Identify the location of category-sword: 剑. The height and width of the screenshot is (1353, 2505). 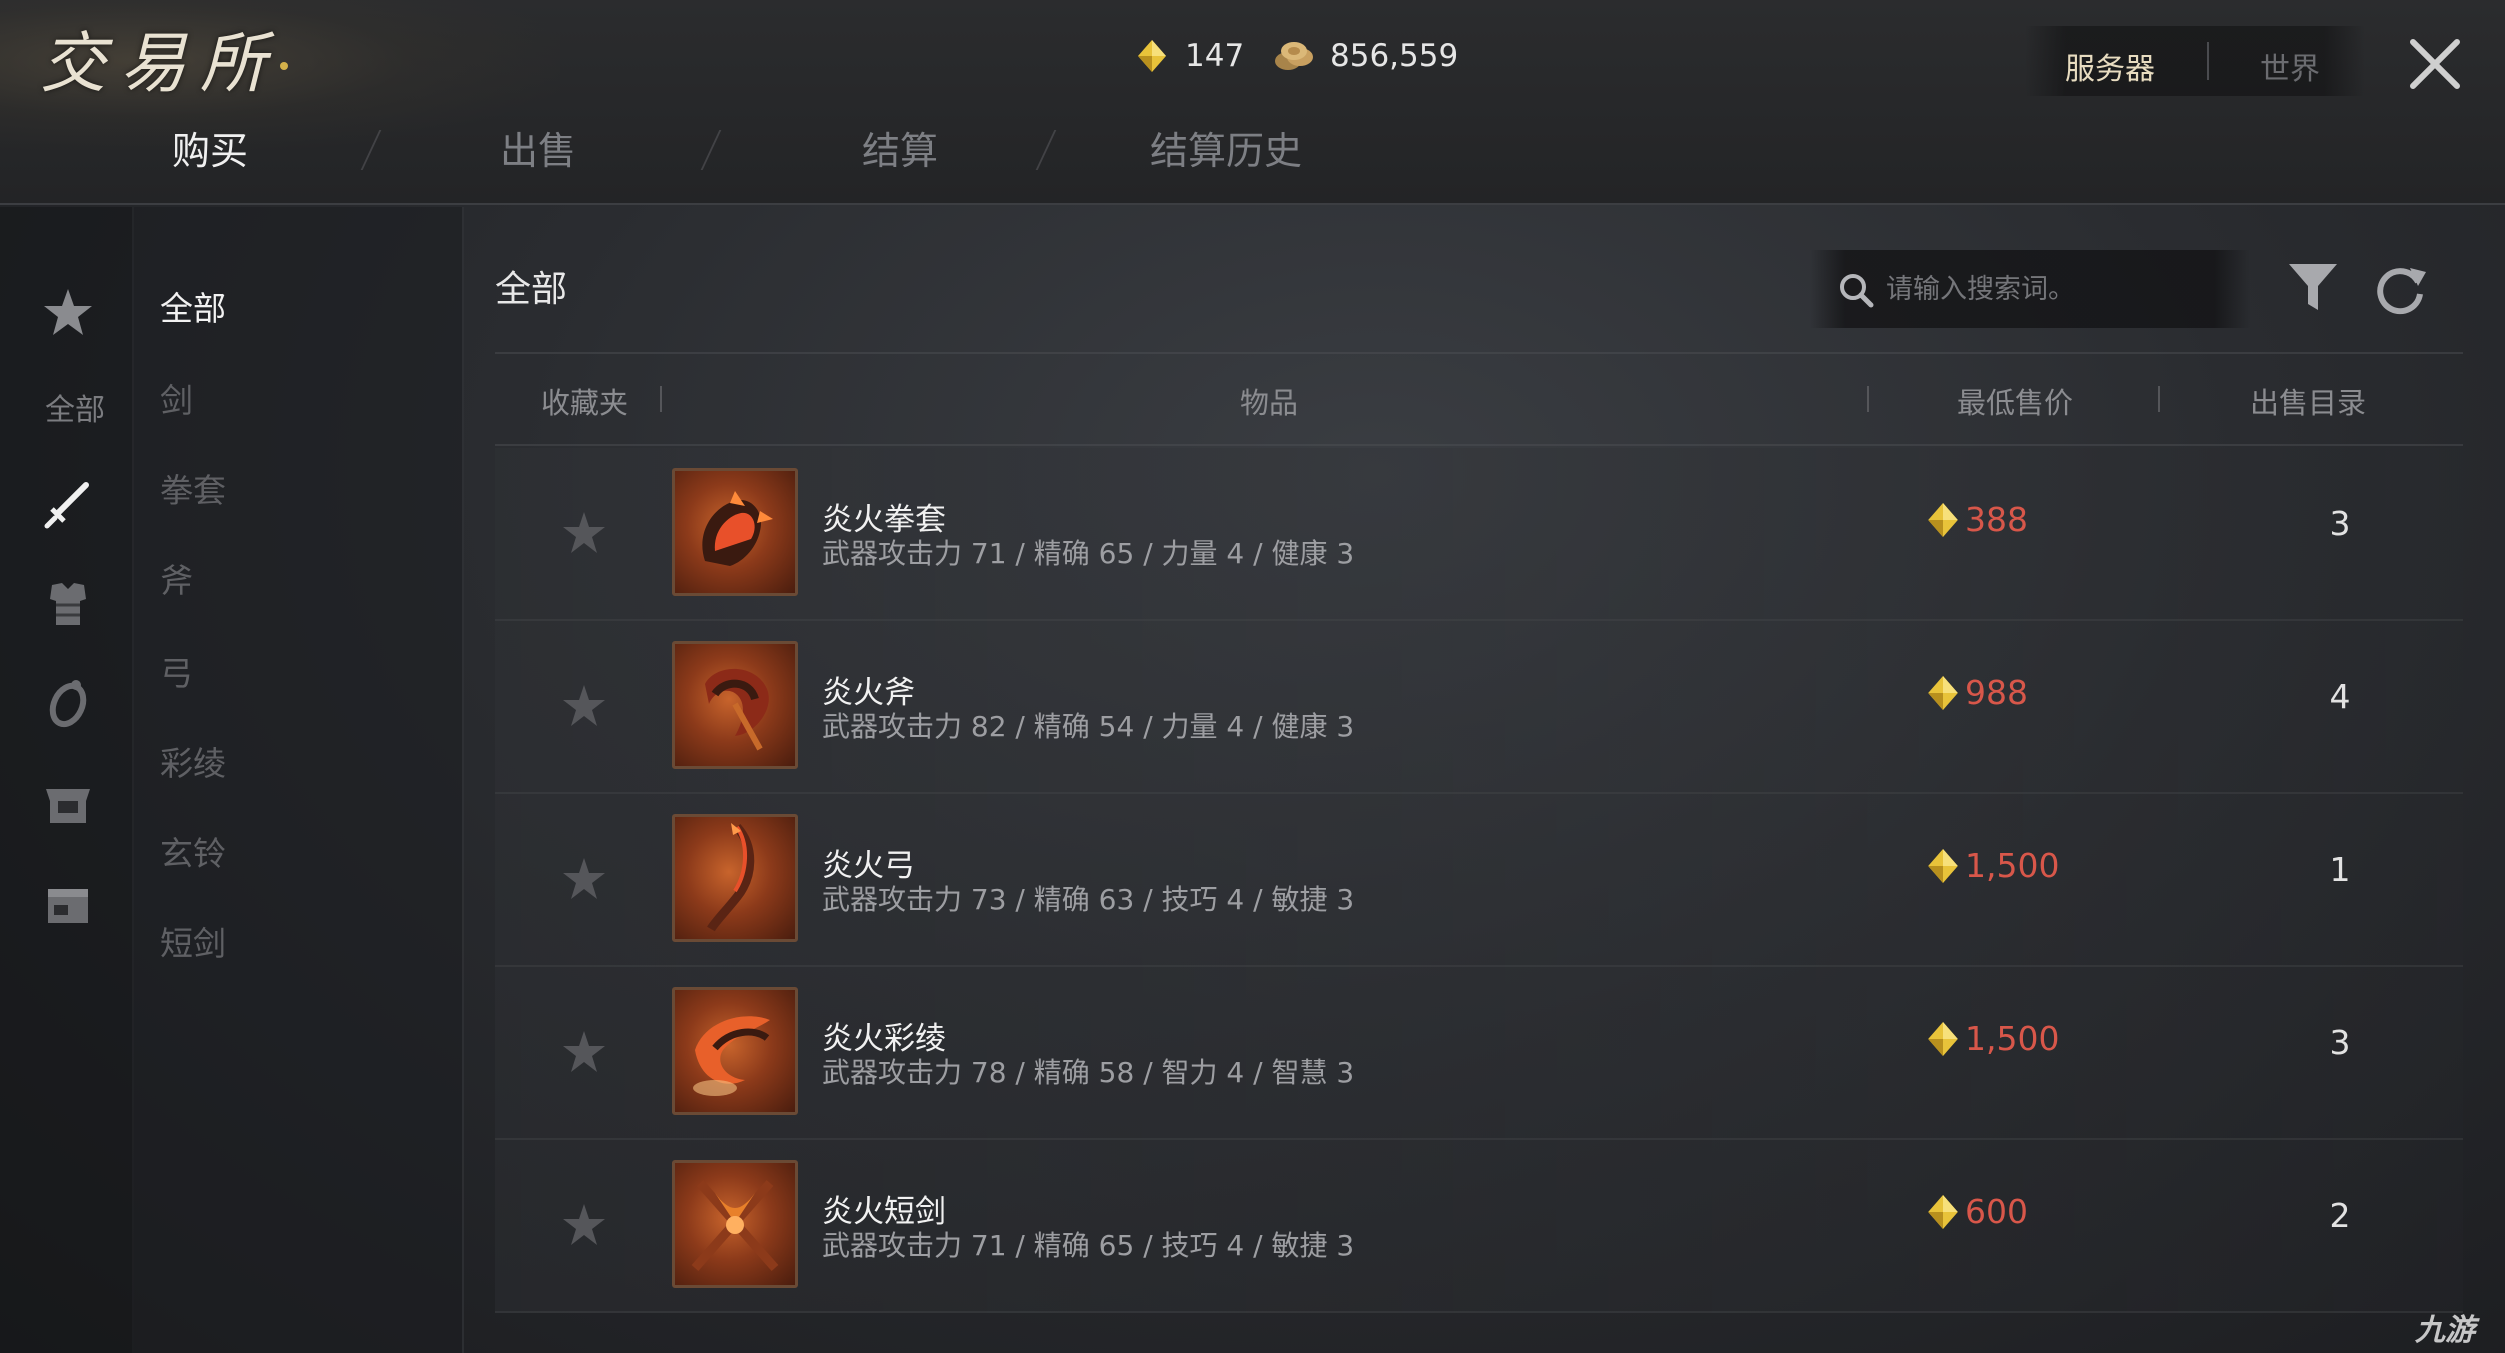
(176, 398).